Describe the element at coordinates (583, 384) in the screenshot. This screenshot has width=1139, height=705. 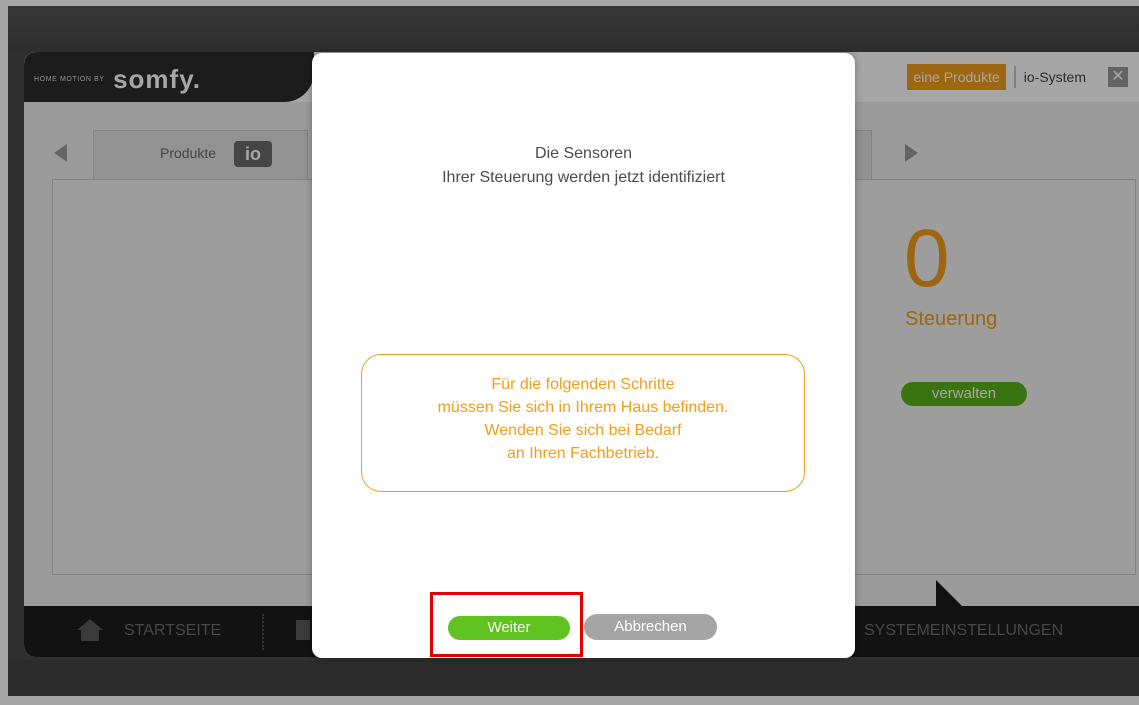
I see `note-line-1: Für die folgenden Schritte` at that location.